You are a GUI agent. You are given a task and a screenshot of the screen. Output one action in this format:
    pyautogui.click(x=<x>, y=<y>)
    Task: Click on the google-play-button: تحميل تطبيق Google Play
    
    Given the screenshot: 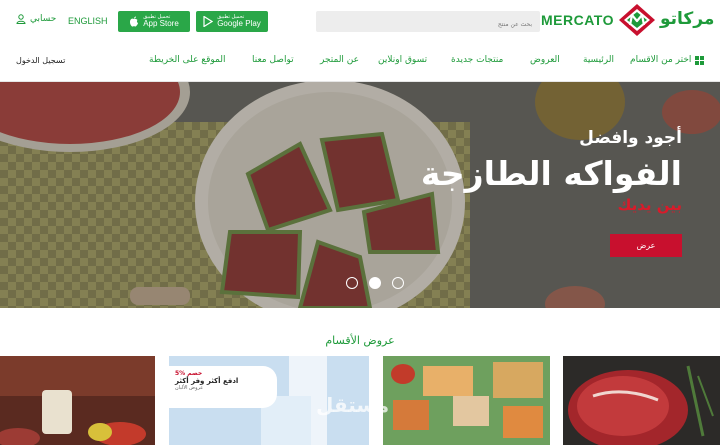 What is the action you would take?
    pyautogui.click(x=232, y=21)
    